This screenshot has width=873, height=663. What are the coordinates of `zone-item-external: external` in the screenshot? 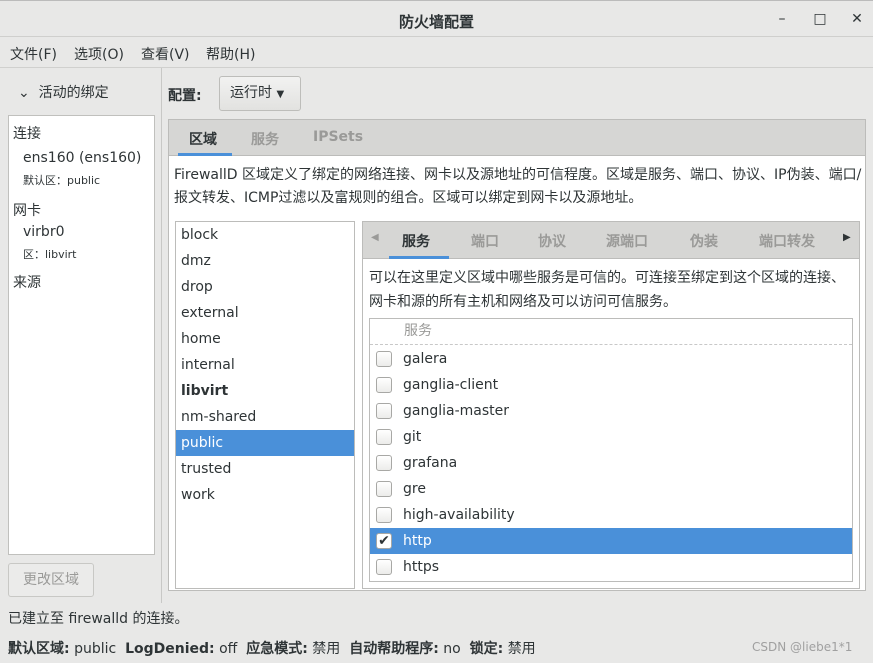 It's located at (265, 313).